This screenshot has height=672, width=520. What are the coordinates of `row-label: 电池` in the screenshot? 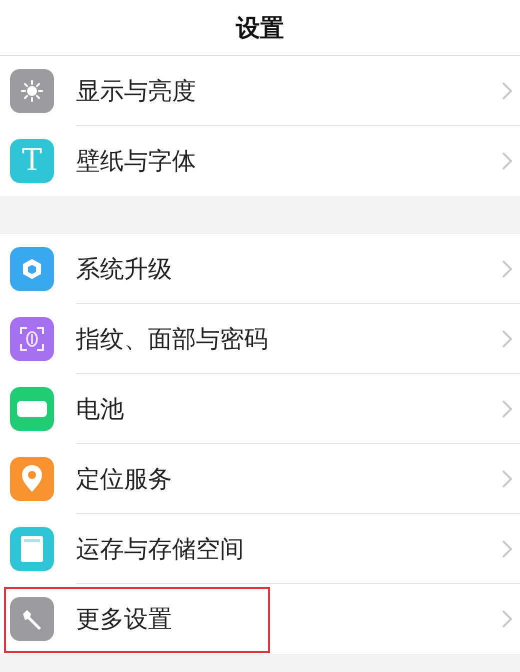 It's located at (100, 409).